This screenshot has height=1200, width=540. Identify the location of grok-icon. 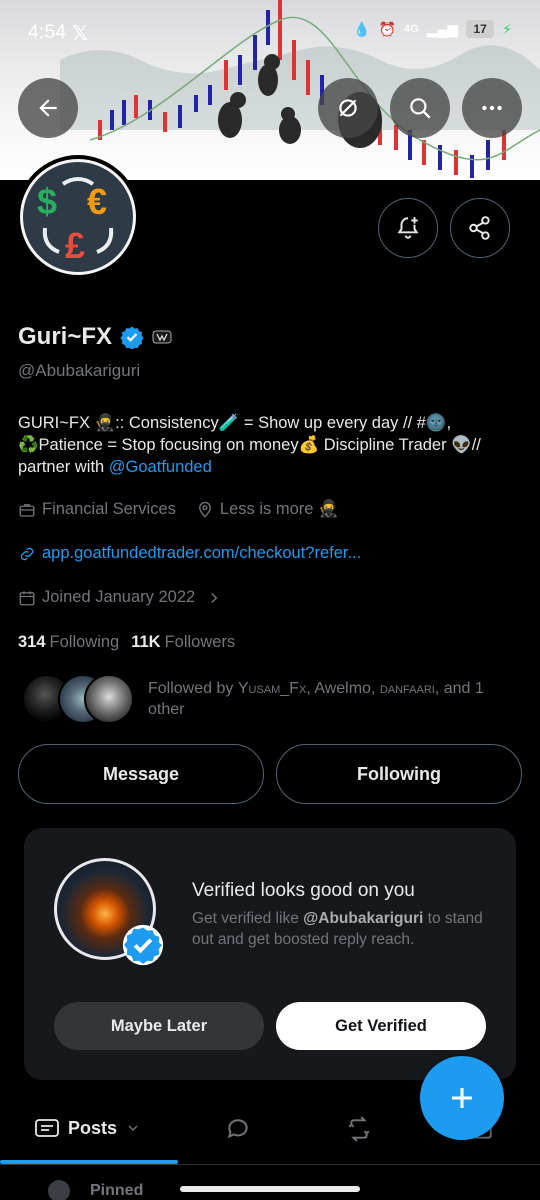
(348, 108).